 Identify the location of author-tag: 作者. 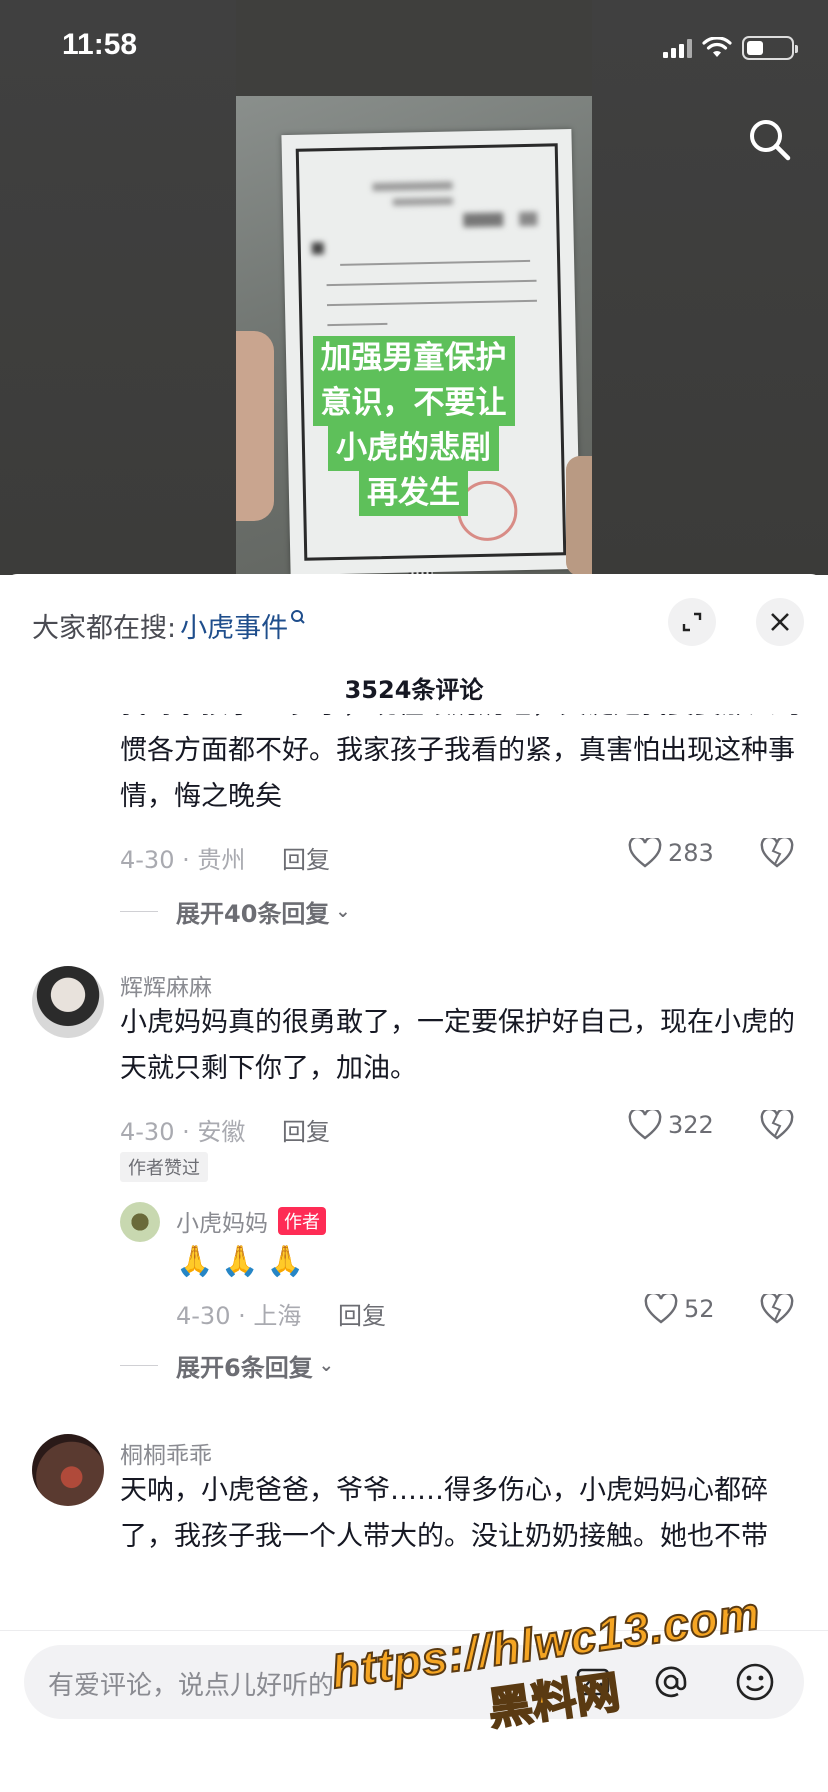
(302, 1221).